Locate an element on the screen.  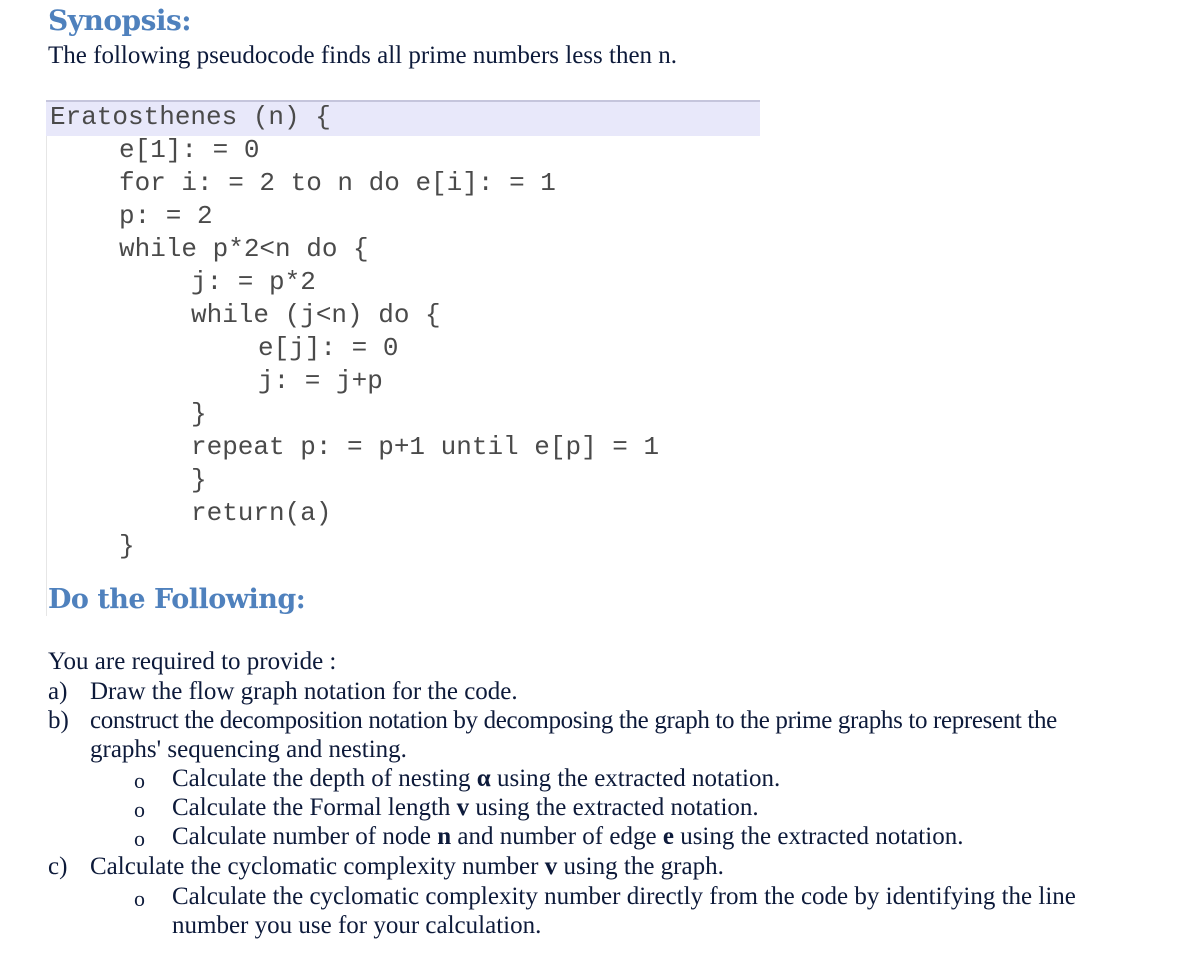
code-line-11: repeat p: = p+1 until e[p] = 1 is located at coordinates (425, 447).